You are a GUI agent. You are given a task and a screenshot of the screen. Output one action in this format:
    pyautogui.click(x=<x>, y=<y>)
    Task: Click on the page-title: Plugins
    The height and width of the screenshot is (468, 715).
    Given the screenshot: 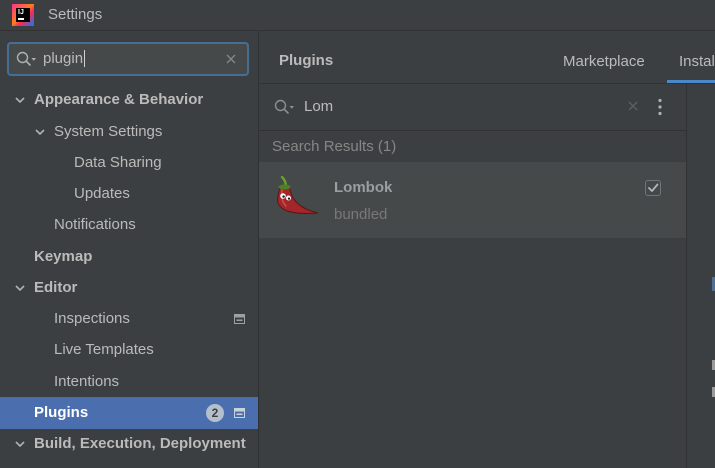 What is the action you would take?
    pyautogui.click(x=306, y=60)
    